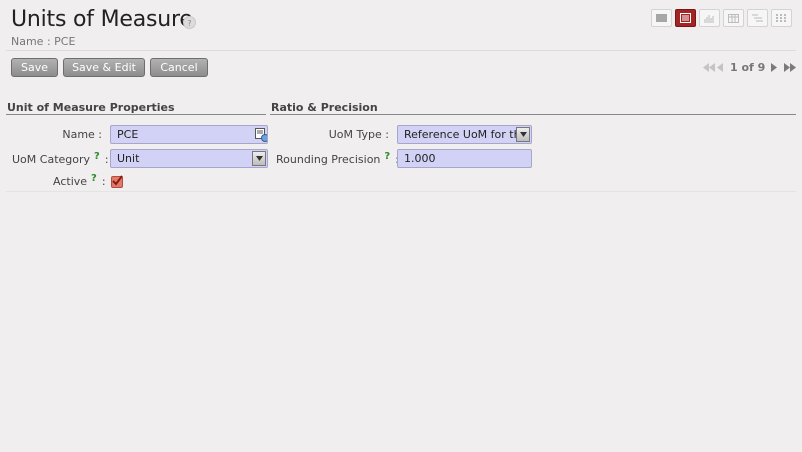  What do you see at coordinates (34, 67) in the screenshot?
I see `save-button: Save` at bounding box center [34, 67].